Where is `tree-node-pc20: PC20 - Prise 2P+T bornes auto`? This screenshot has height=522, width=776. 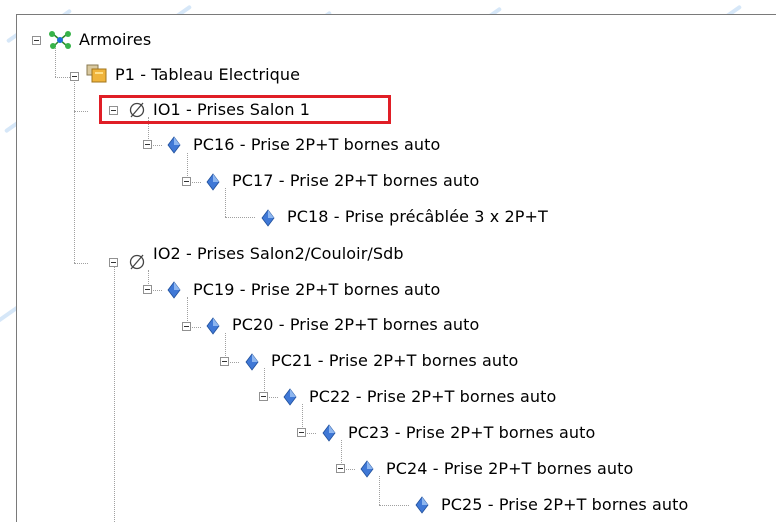 tree-node-pc20: PC20 - Prise 2P+T bornes auto is located at coordinates (355, 324).